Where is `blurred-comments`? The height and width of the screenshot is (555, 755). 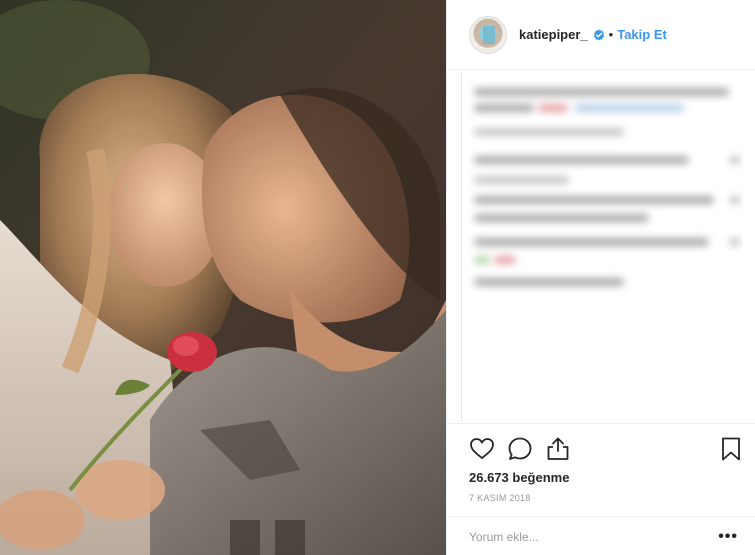
blurred-comments is located at coordinates (608, 193).